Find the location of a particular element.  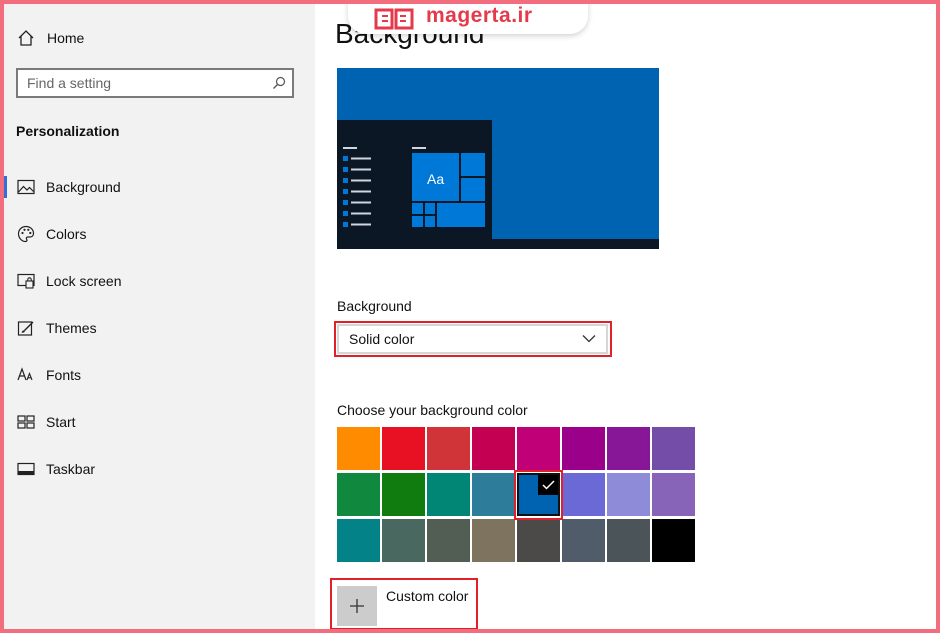

sidebar-item-label: Themes is located at coordinates (71, 328).